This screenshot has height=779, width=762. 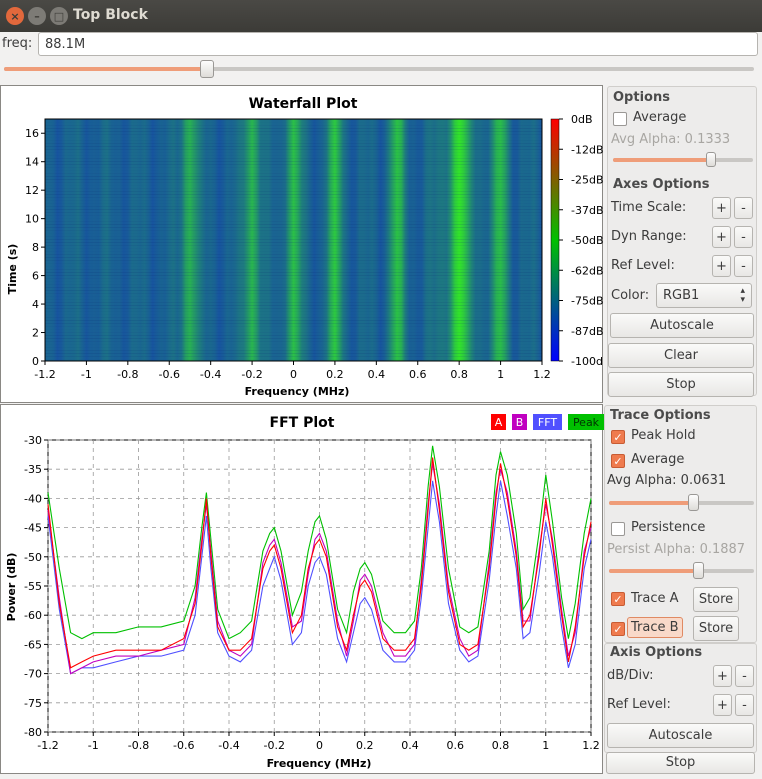 I want to click on colorbar-tick-label: -37dB, so click(x=587, y=210).